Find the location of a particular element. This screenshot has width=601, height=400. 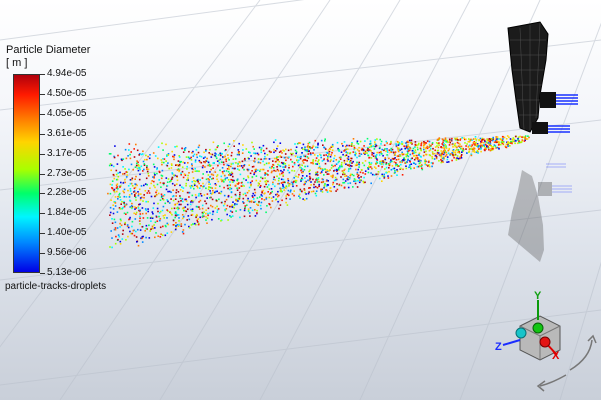

axis-y-label: Y is located at coordinates (538, 296).